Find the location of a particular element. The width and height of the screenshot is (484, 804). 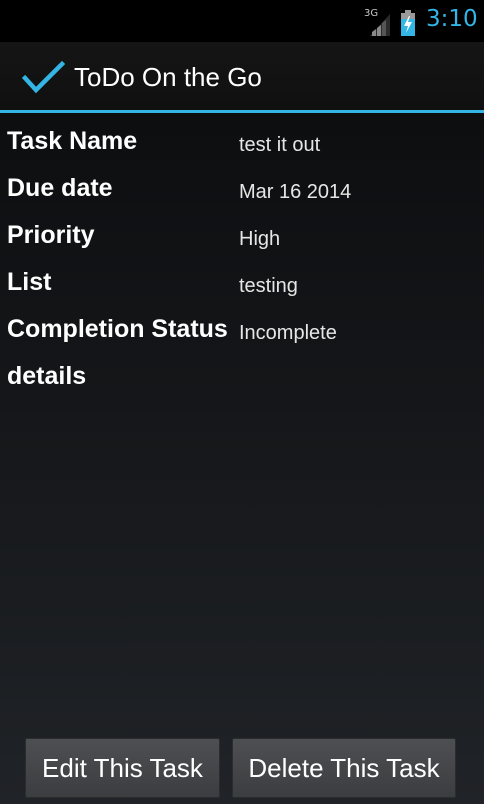

priority-row: Priority High is located at coordinates (242, 236).